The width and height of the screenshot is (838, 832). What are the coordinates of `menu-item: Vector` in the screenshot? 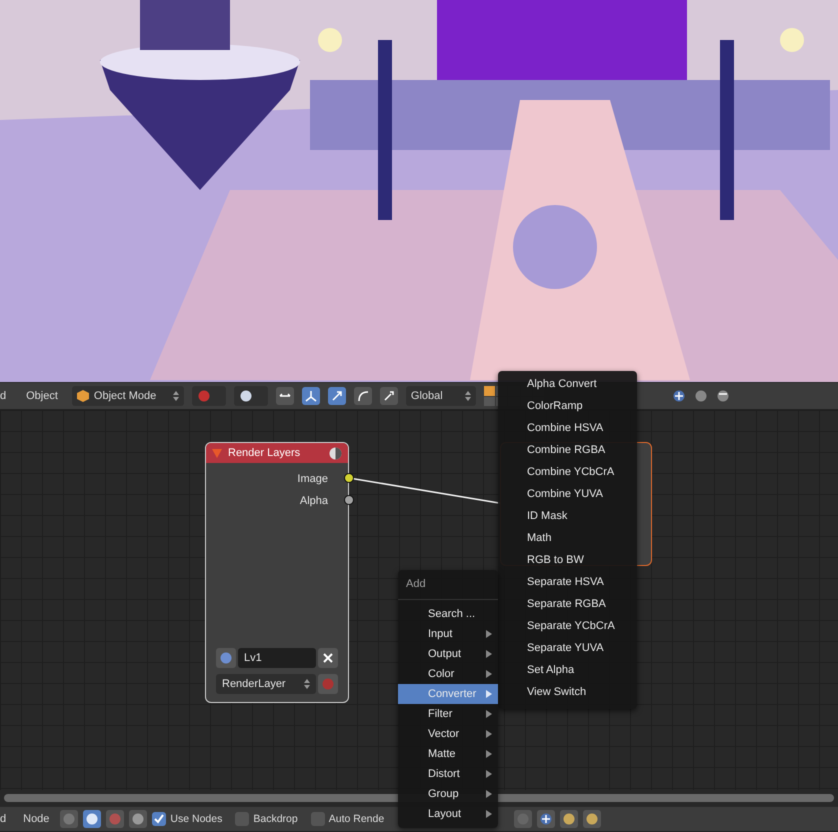 It's located at (448, 734).